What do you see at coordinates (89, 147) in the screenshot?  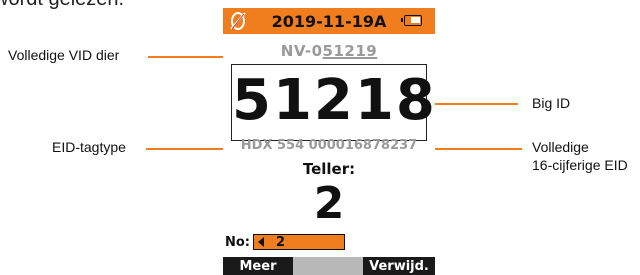 I see `callout-eid-type: EID-tagtype` at bounding box center [89, 147].